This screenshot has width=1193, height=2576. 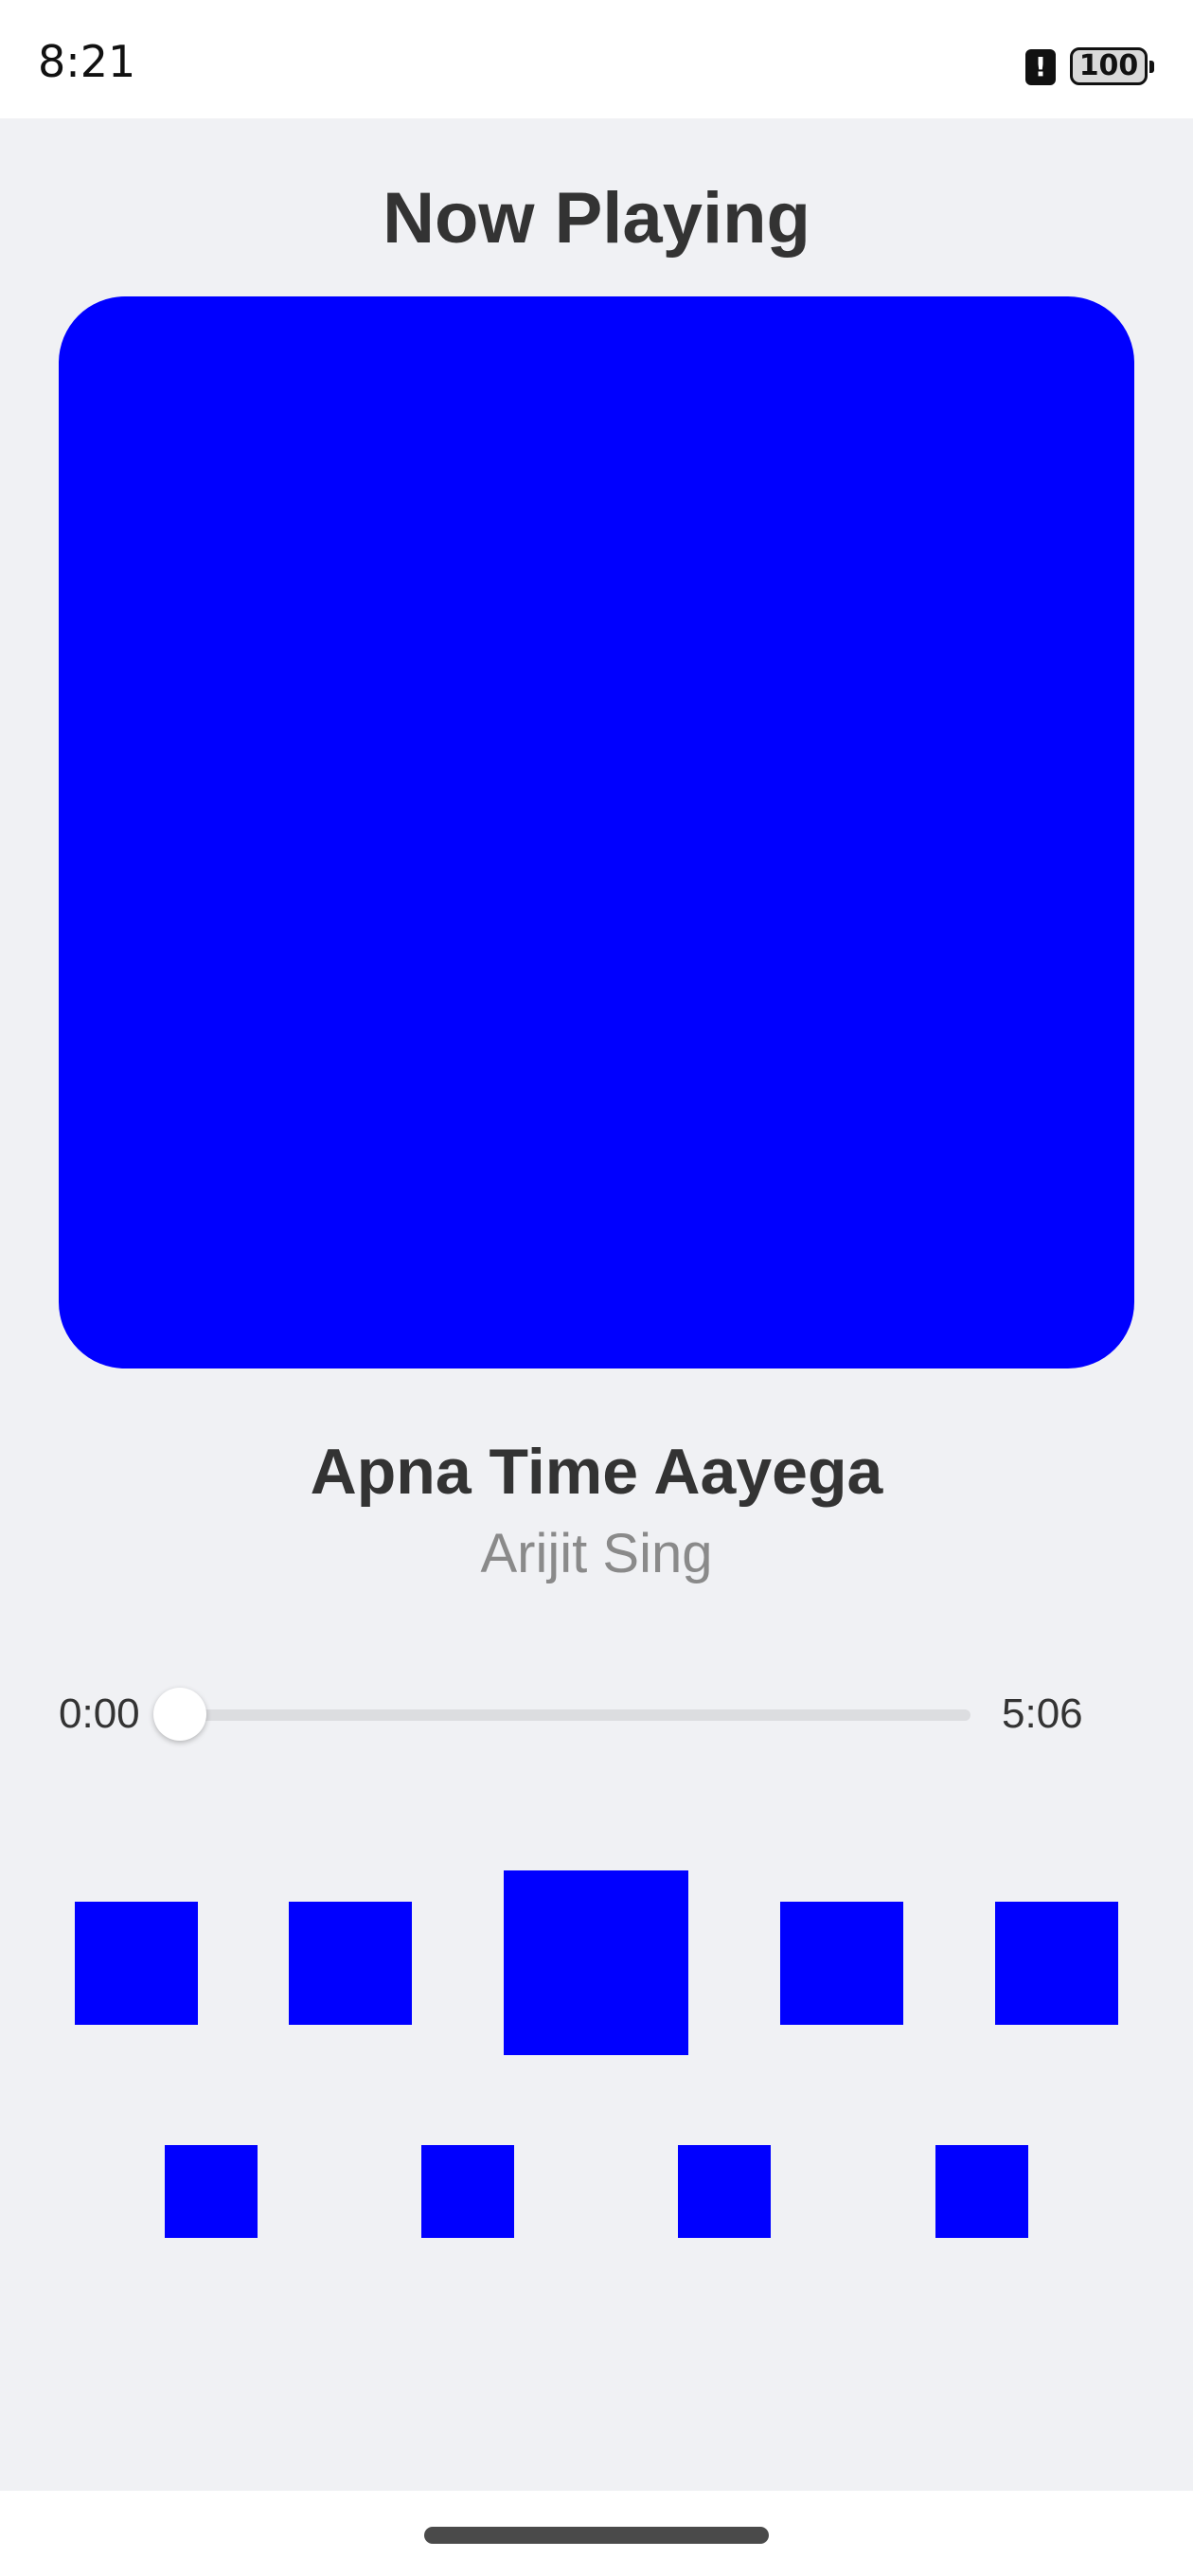 I want to click on navigation-bar, so click(x=596, y=2533).